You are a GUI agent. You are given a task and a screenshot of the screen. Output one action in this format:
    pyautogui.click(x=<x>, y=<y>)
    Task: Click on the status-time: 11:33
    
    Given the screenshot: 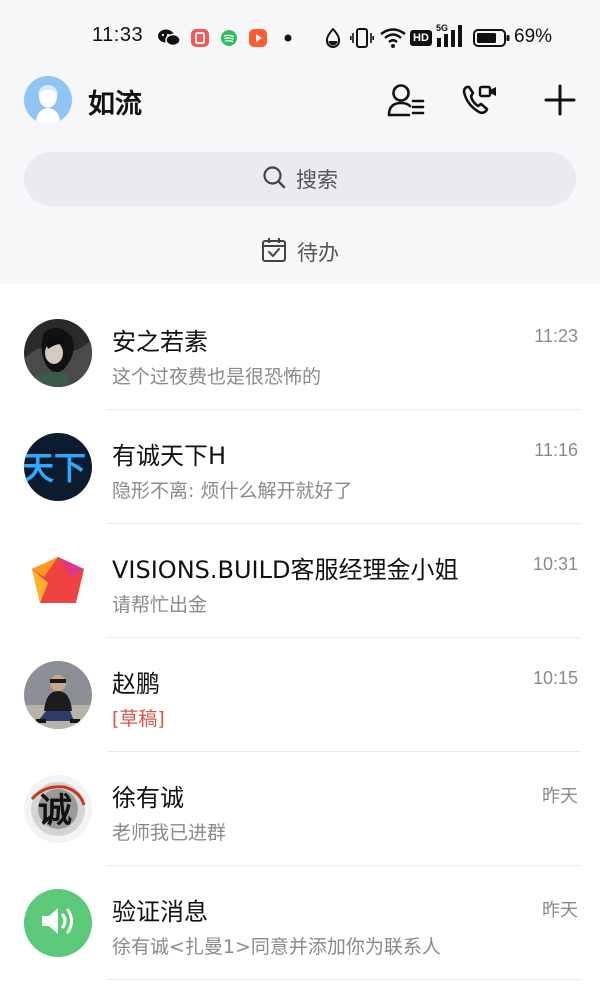 What is the action you would take?
    pyautogui.click(x=118, y=35)
    